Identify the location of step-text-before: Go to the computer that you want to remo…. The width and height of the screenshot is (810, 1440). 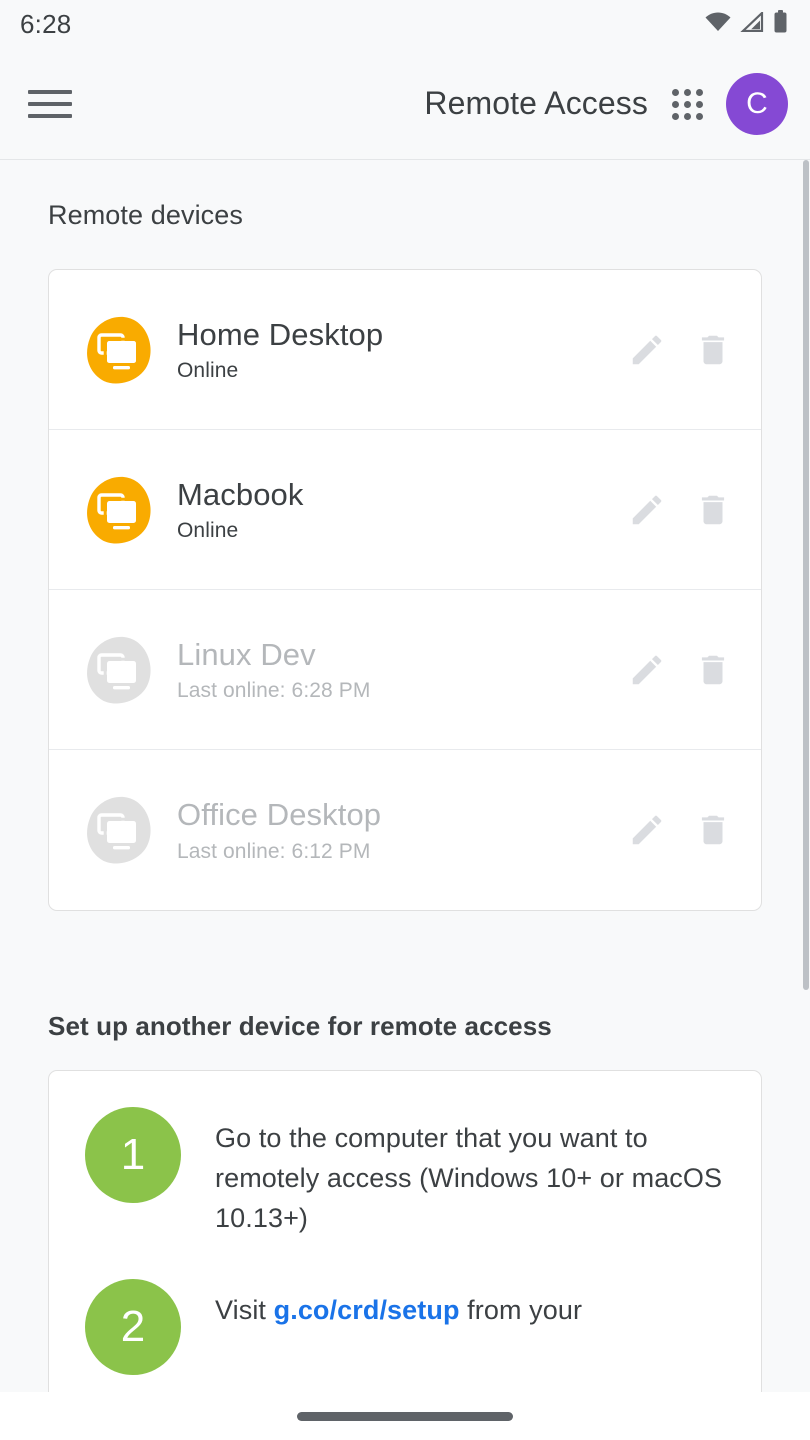
(469, 1178).